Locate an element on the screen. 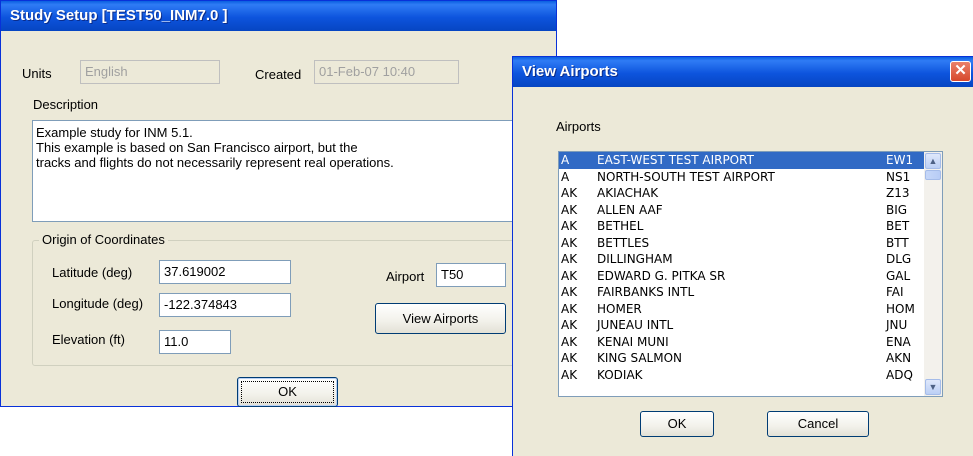 Image resolution: width=973 pixels, height=456 pixels. airport-name: KING SALMON is located at coordinates (640, 358).